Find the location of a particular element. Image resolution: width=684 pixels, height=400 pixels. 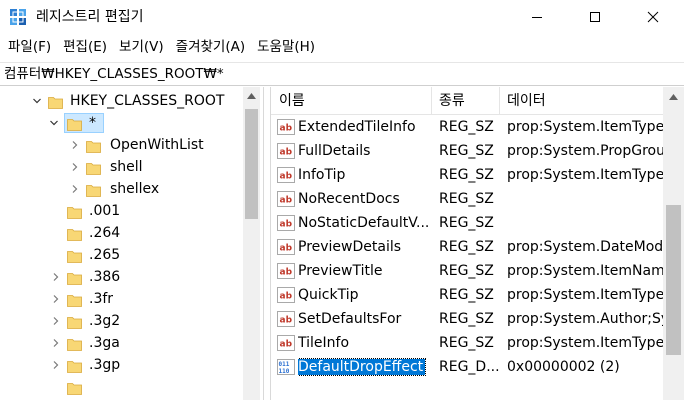

minimize-button is located at coordinates (537, 17).